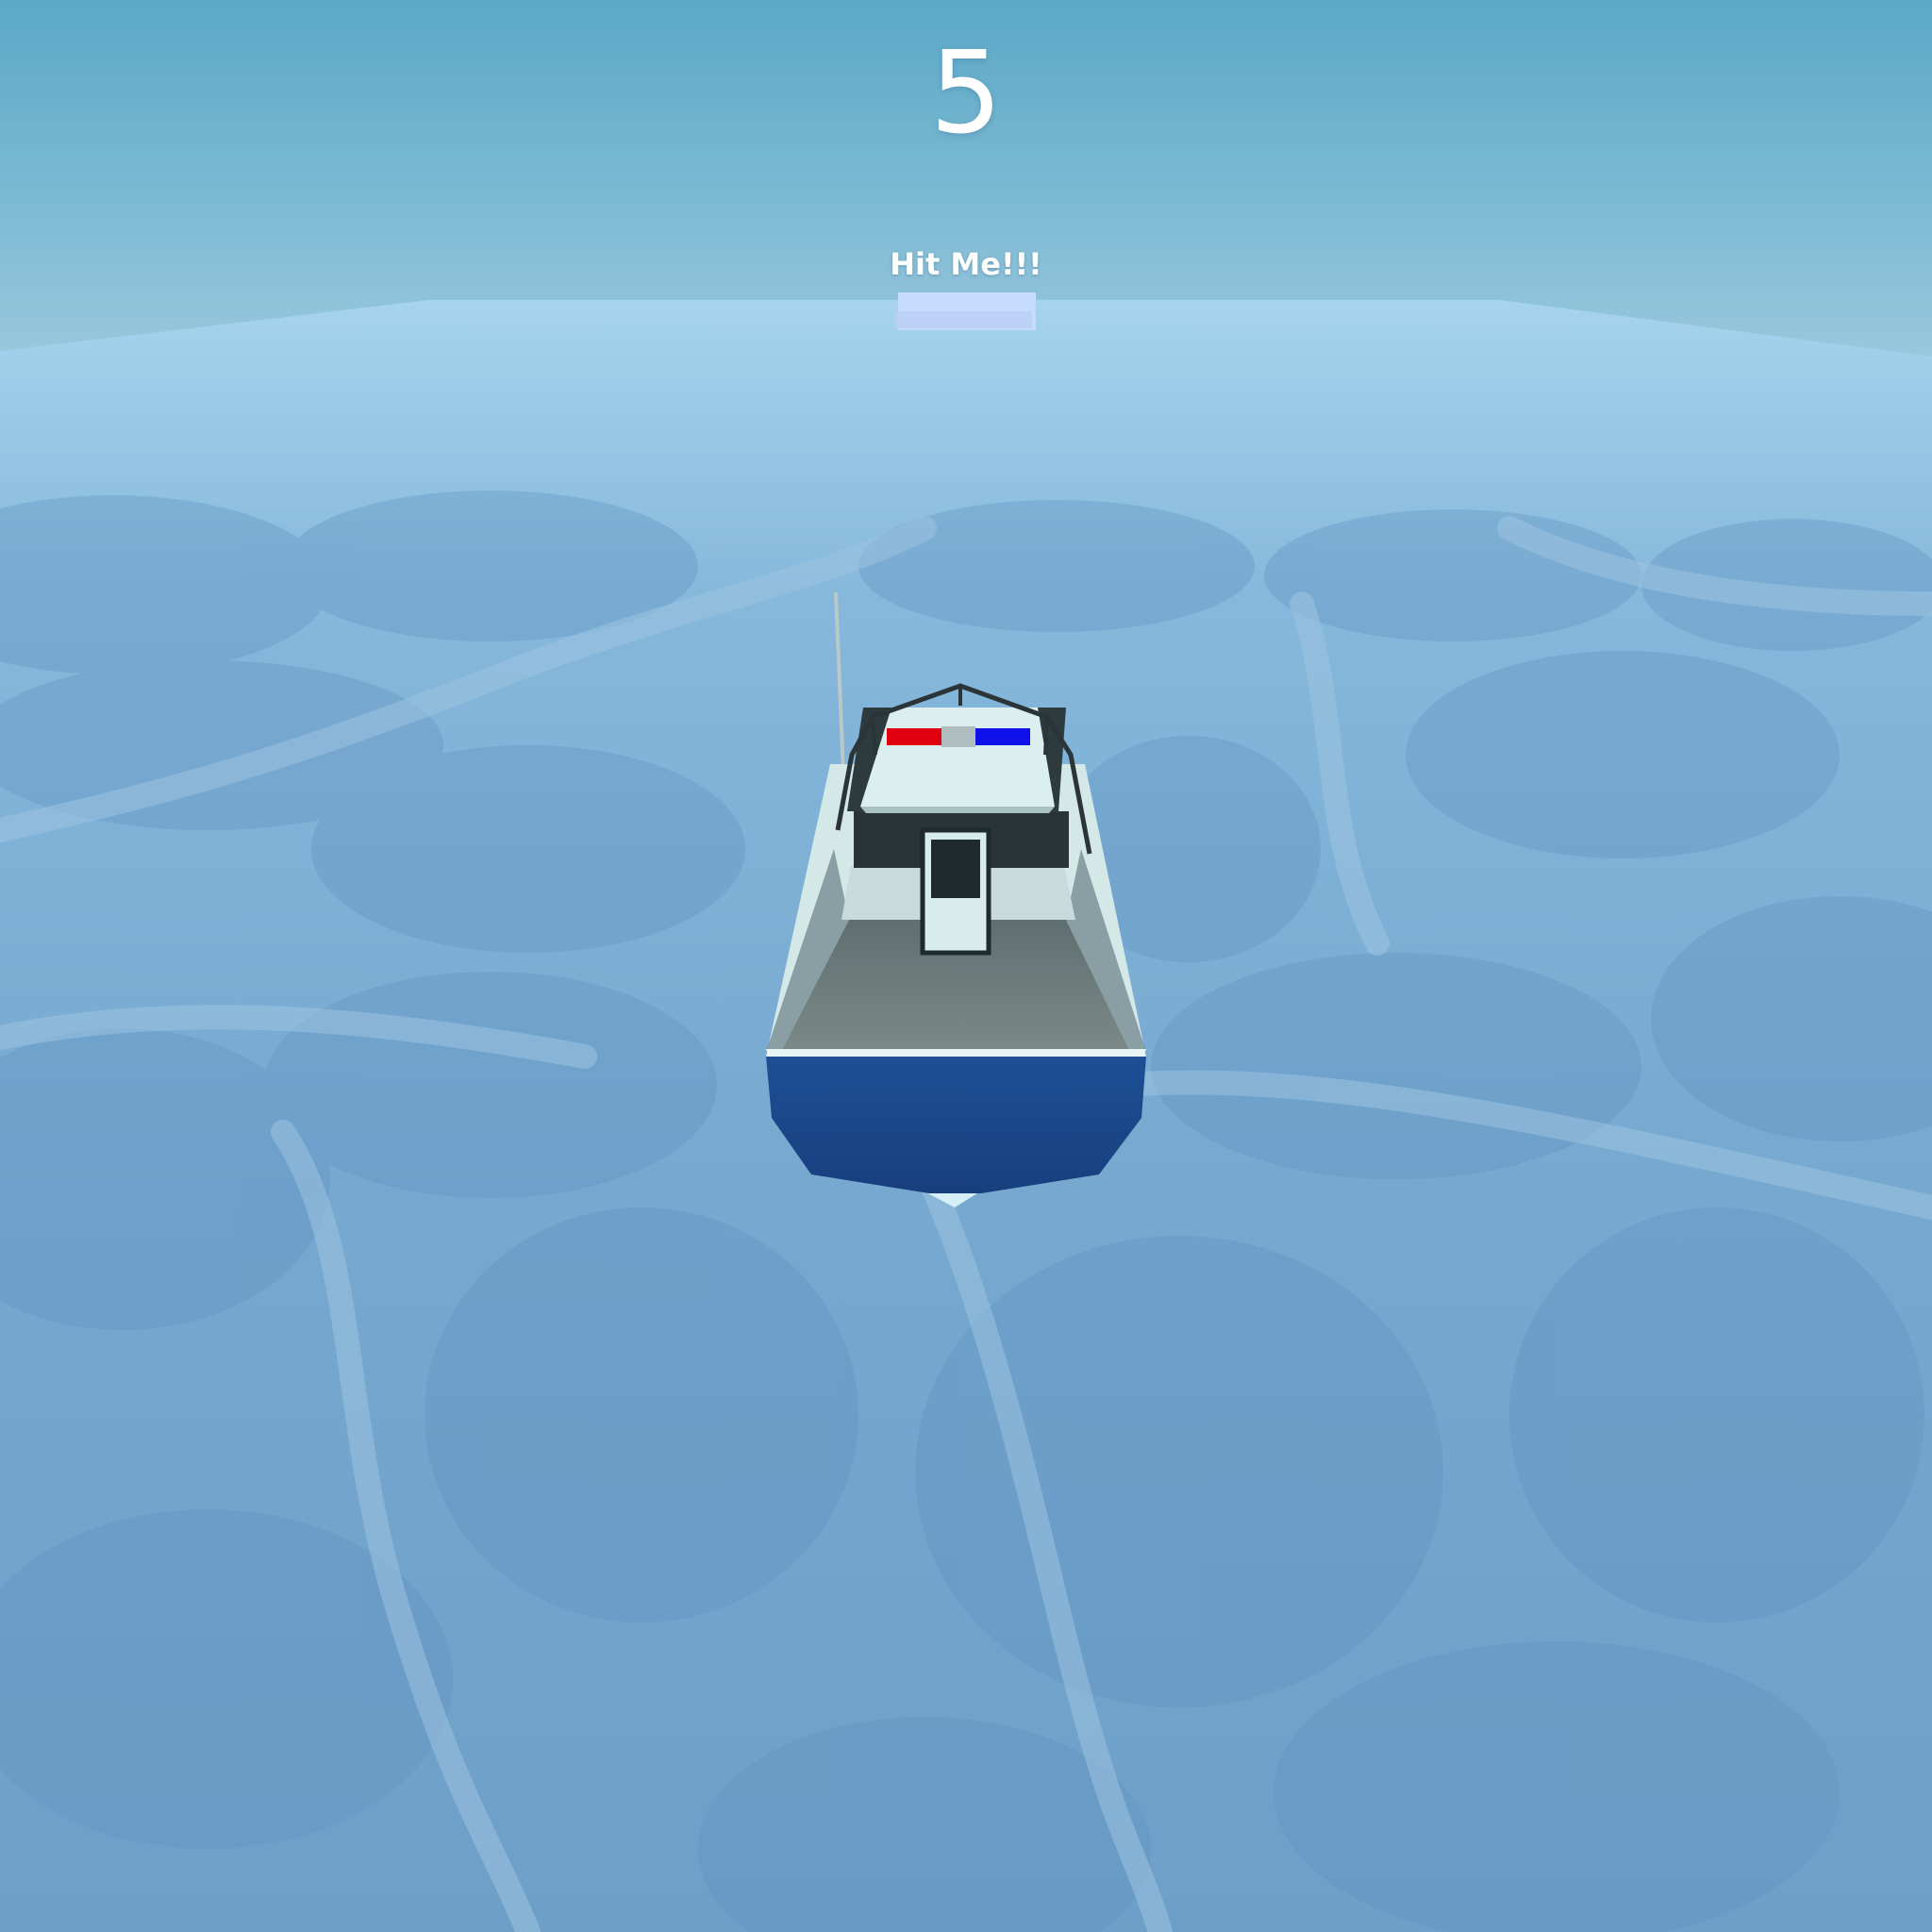 The width and height of the screenshot is (1932, 1932). I want to click on siren-center, so click(958, 736).